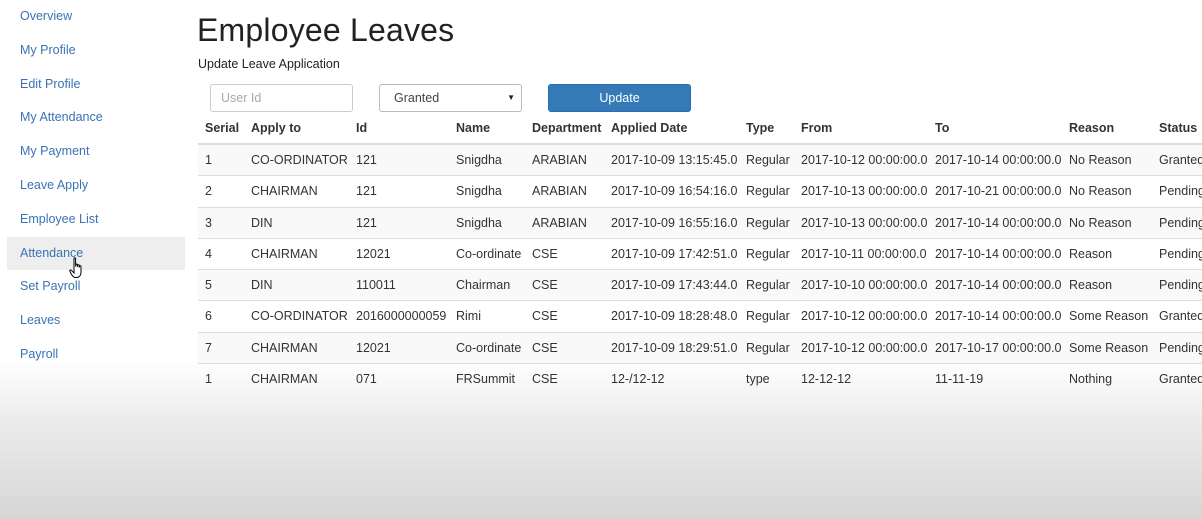  What do you see at coordinates (96, 320) in the screenshot?
I see `sidebar-item-leaves: Leaves` at bounding box center [96, 320].